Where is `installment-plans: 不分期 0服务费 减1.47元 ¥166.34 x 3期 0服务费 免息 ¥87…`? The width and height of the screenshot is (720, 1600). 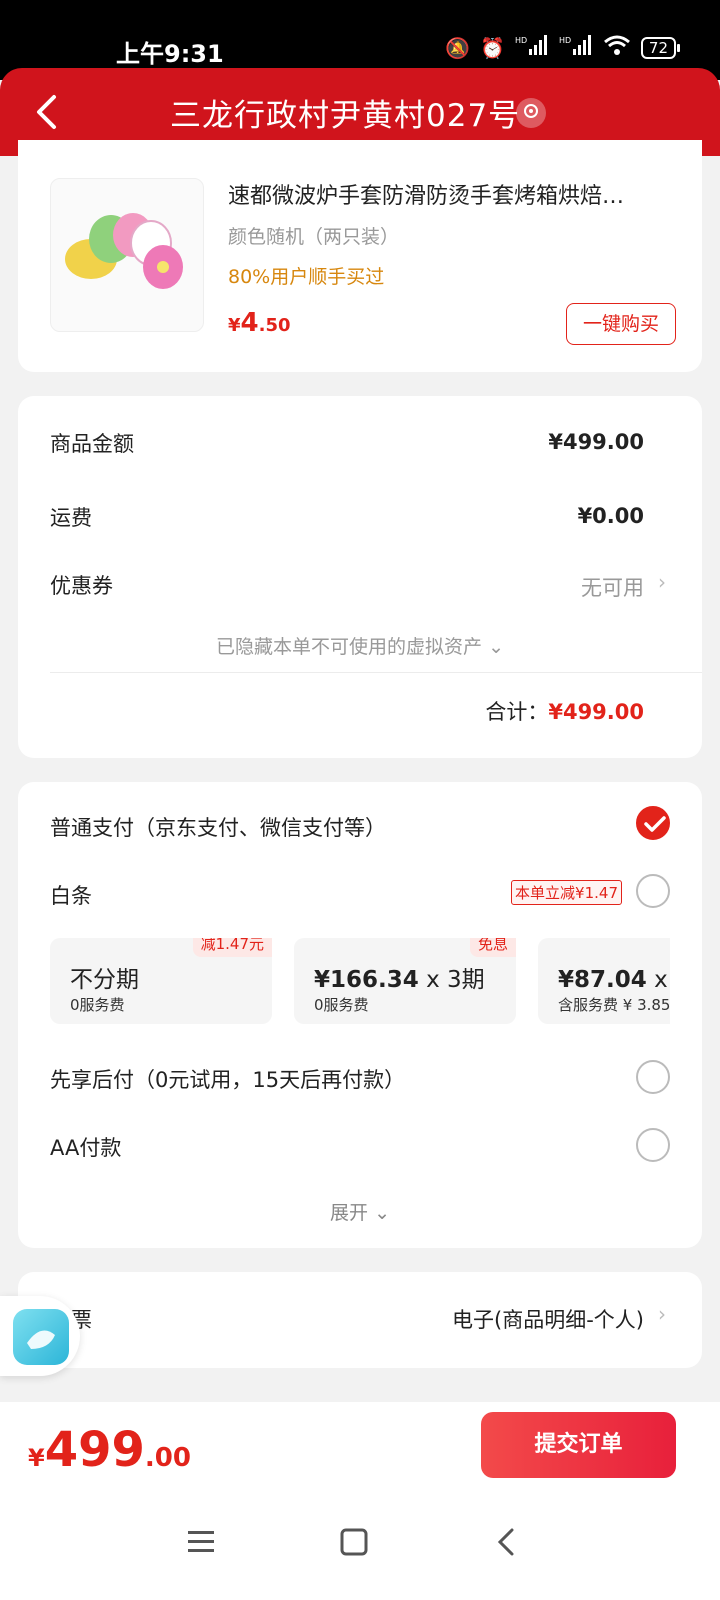 installment-plans: 不分期 0服务费 减1.47元 ¥166.34 x 3期 0服务费 免息 ¥87… is located at coordinates (360, 984).